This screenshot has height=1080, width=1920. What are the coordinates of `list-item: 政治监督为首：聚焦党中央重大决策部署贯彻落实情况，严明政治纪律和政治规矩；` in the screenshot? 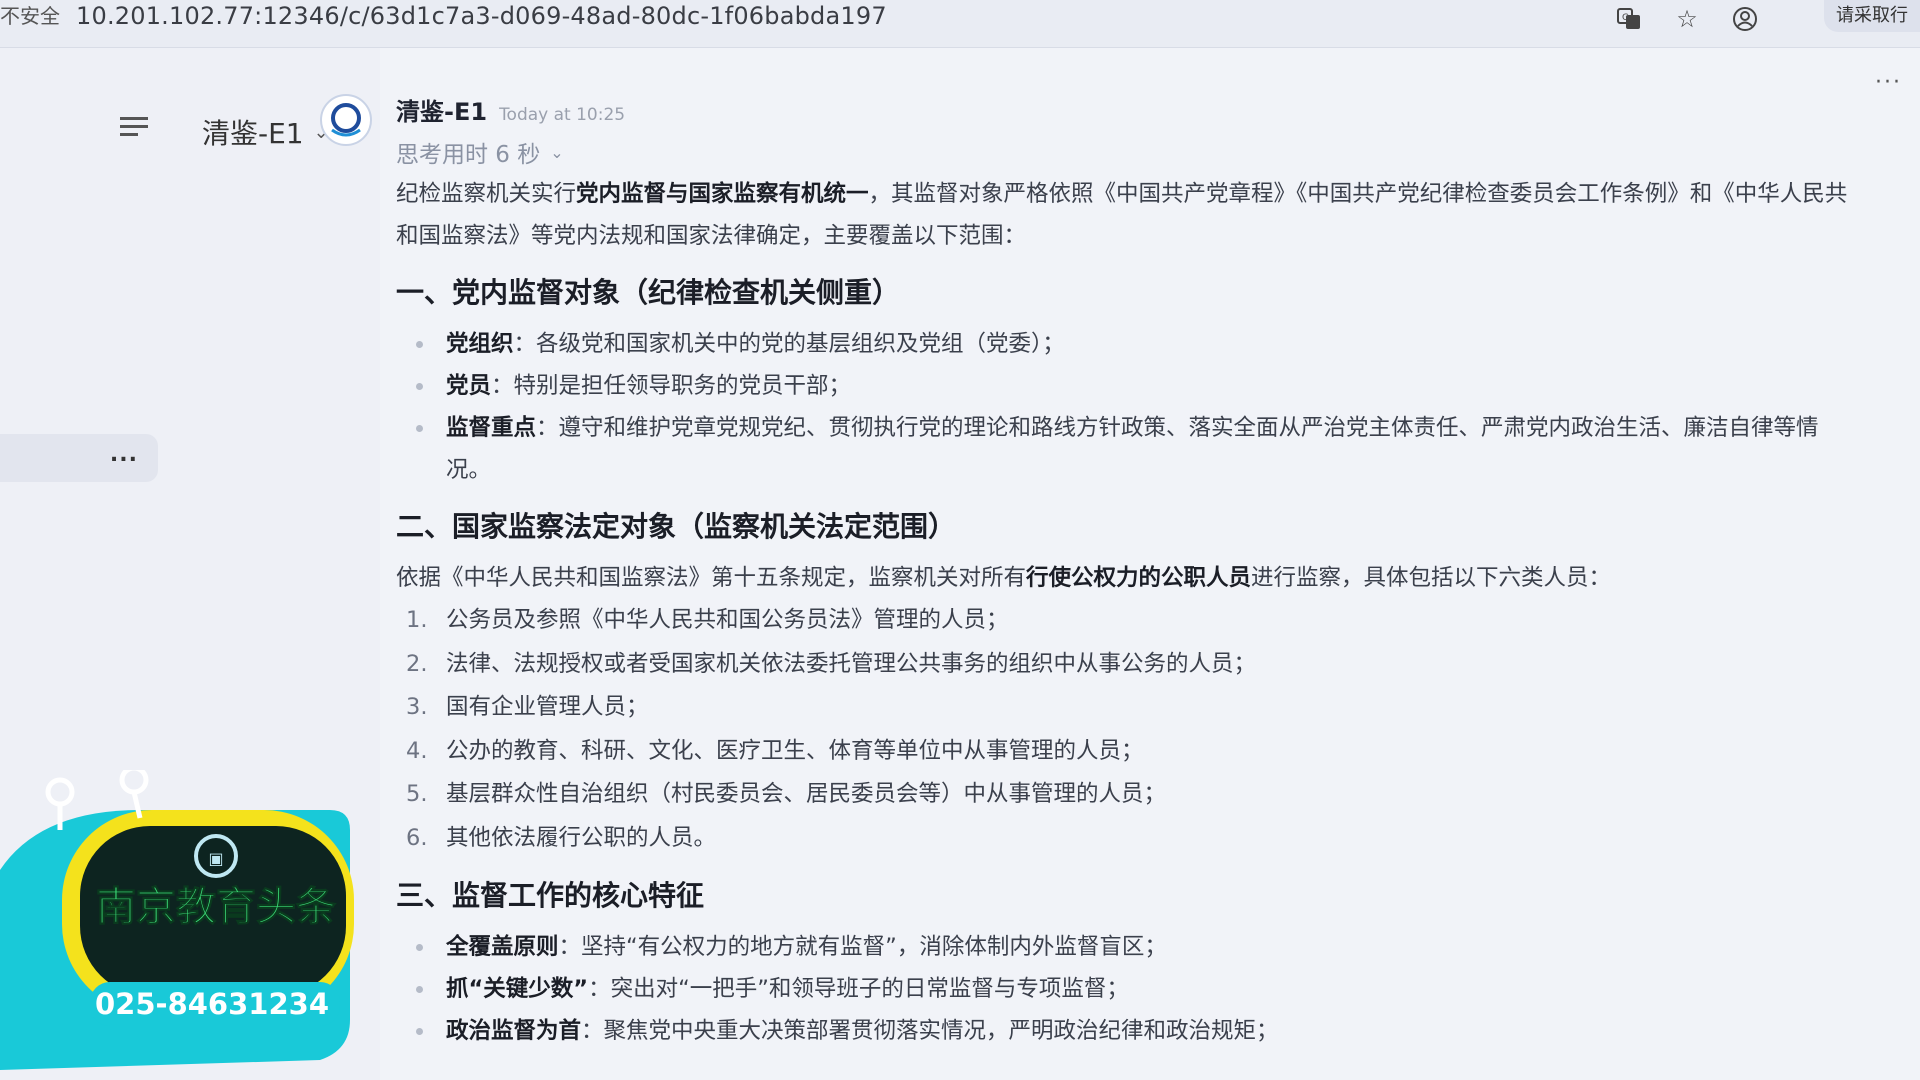 It's located at (1126, 1031).